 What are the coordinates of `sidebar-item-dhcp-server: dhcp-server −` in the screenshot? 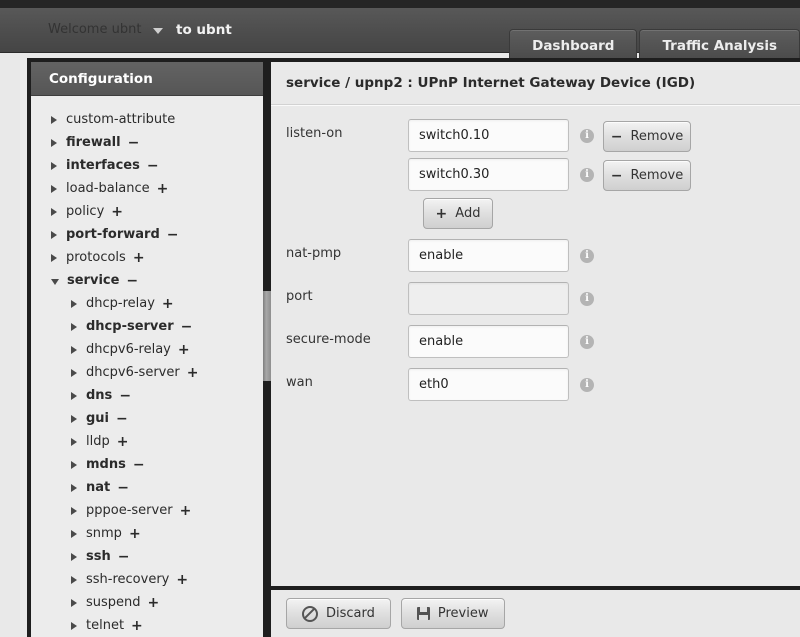 It's located at (148, 326).